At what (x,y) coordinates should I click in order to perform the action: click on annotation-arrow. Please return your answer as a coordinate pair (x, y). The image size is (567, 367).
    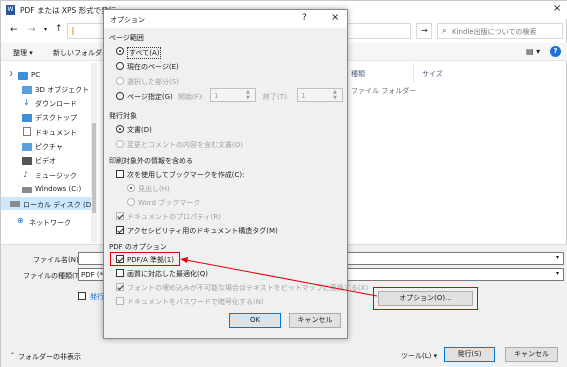
    Looking at the image, I should click on (279, 277).